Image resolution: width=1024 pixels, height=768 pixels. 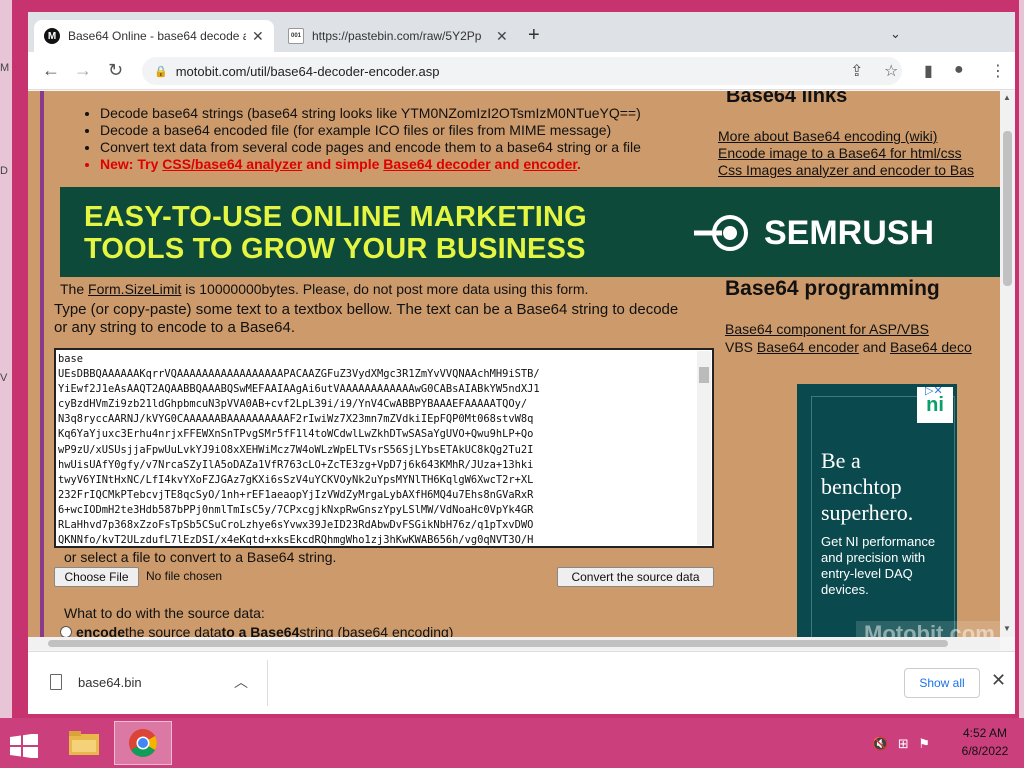 I want to click on back-arrow-icon: ←, so click(x=51, y=70).